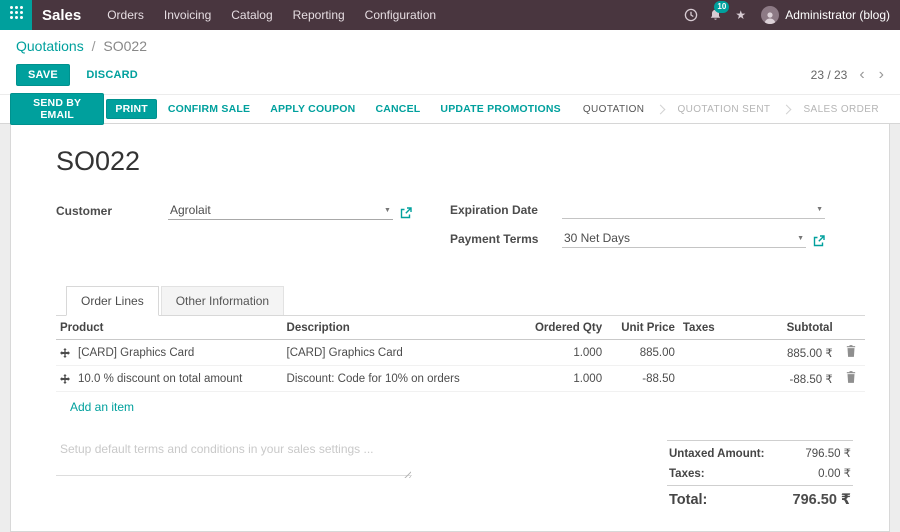 The width and height of the screenshot is (900, 532). What do you see at coordinates (125, 46) in the screenshot?
I see `breadcrumb-current: SO022` at bounding box center [125, 46].